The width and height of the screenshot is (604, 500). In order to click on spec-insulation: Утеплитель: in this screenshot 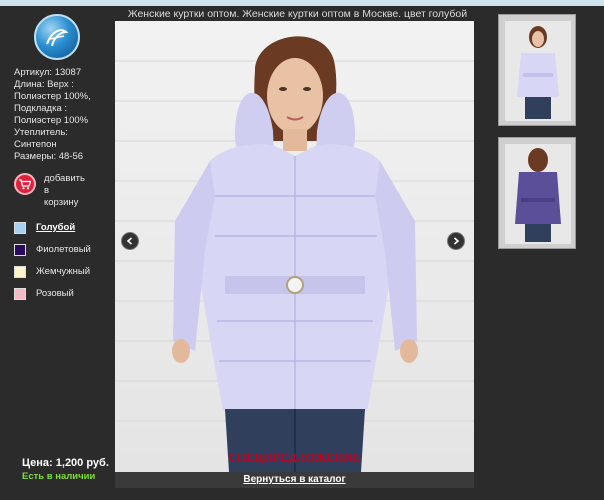, I will do `click(41, 132)`.